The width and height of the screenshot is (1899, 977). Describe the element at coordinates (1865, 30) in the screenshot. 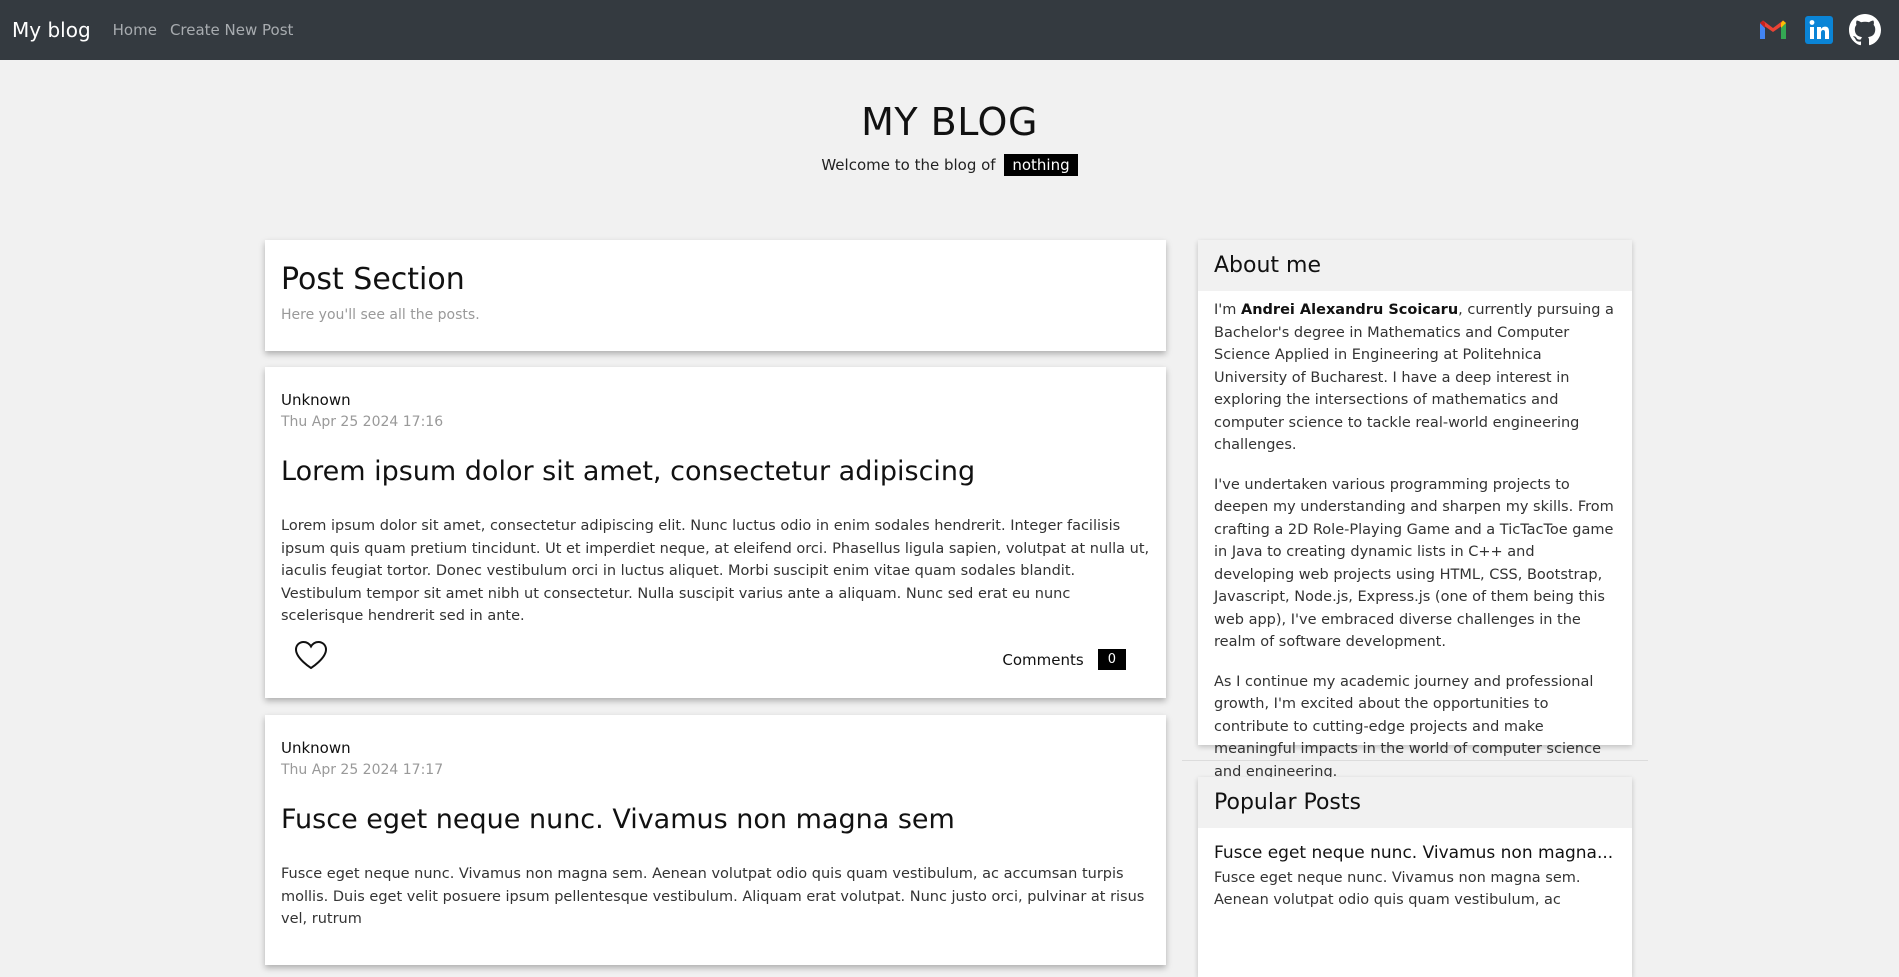

I see `github-icon` at that location.